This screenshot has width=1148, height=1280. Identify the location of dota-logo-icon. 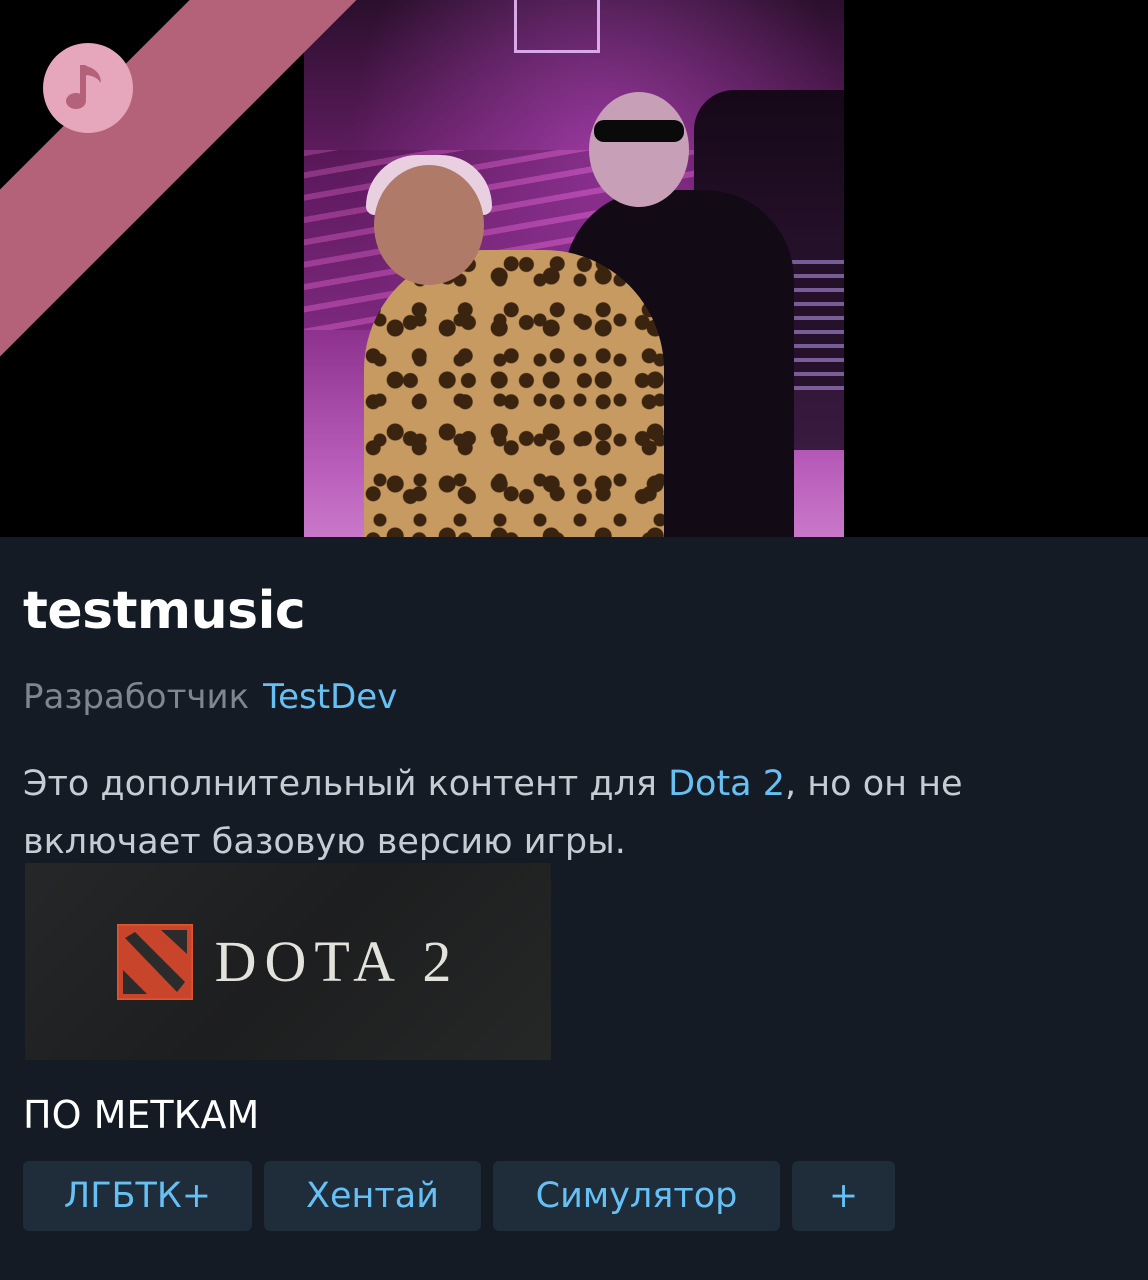
(154, 961).